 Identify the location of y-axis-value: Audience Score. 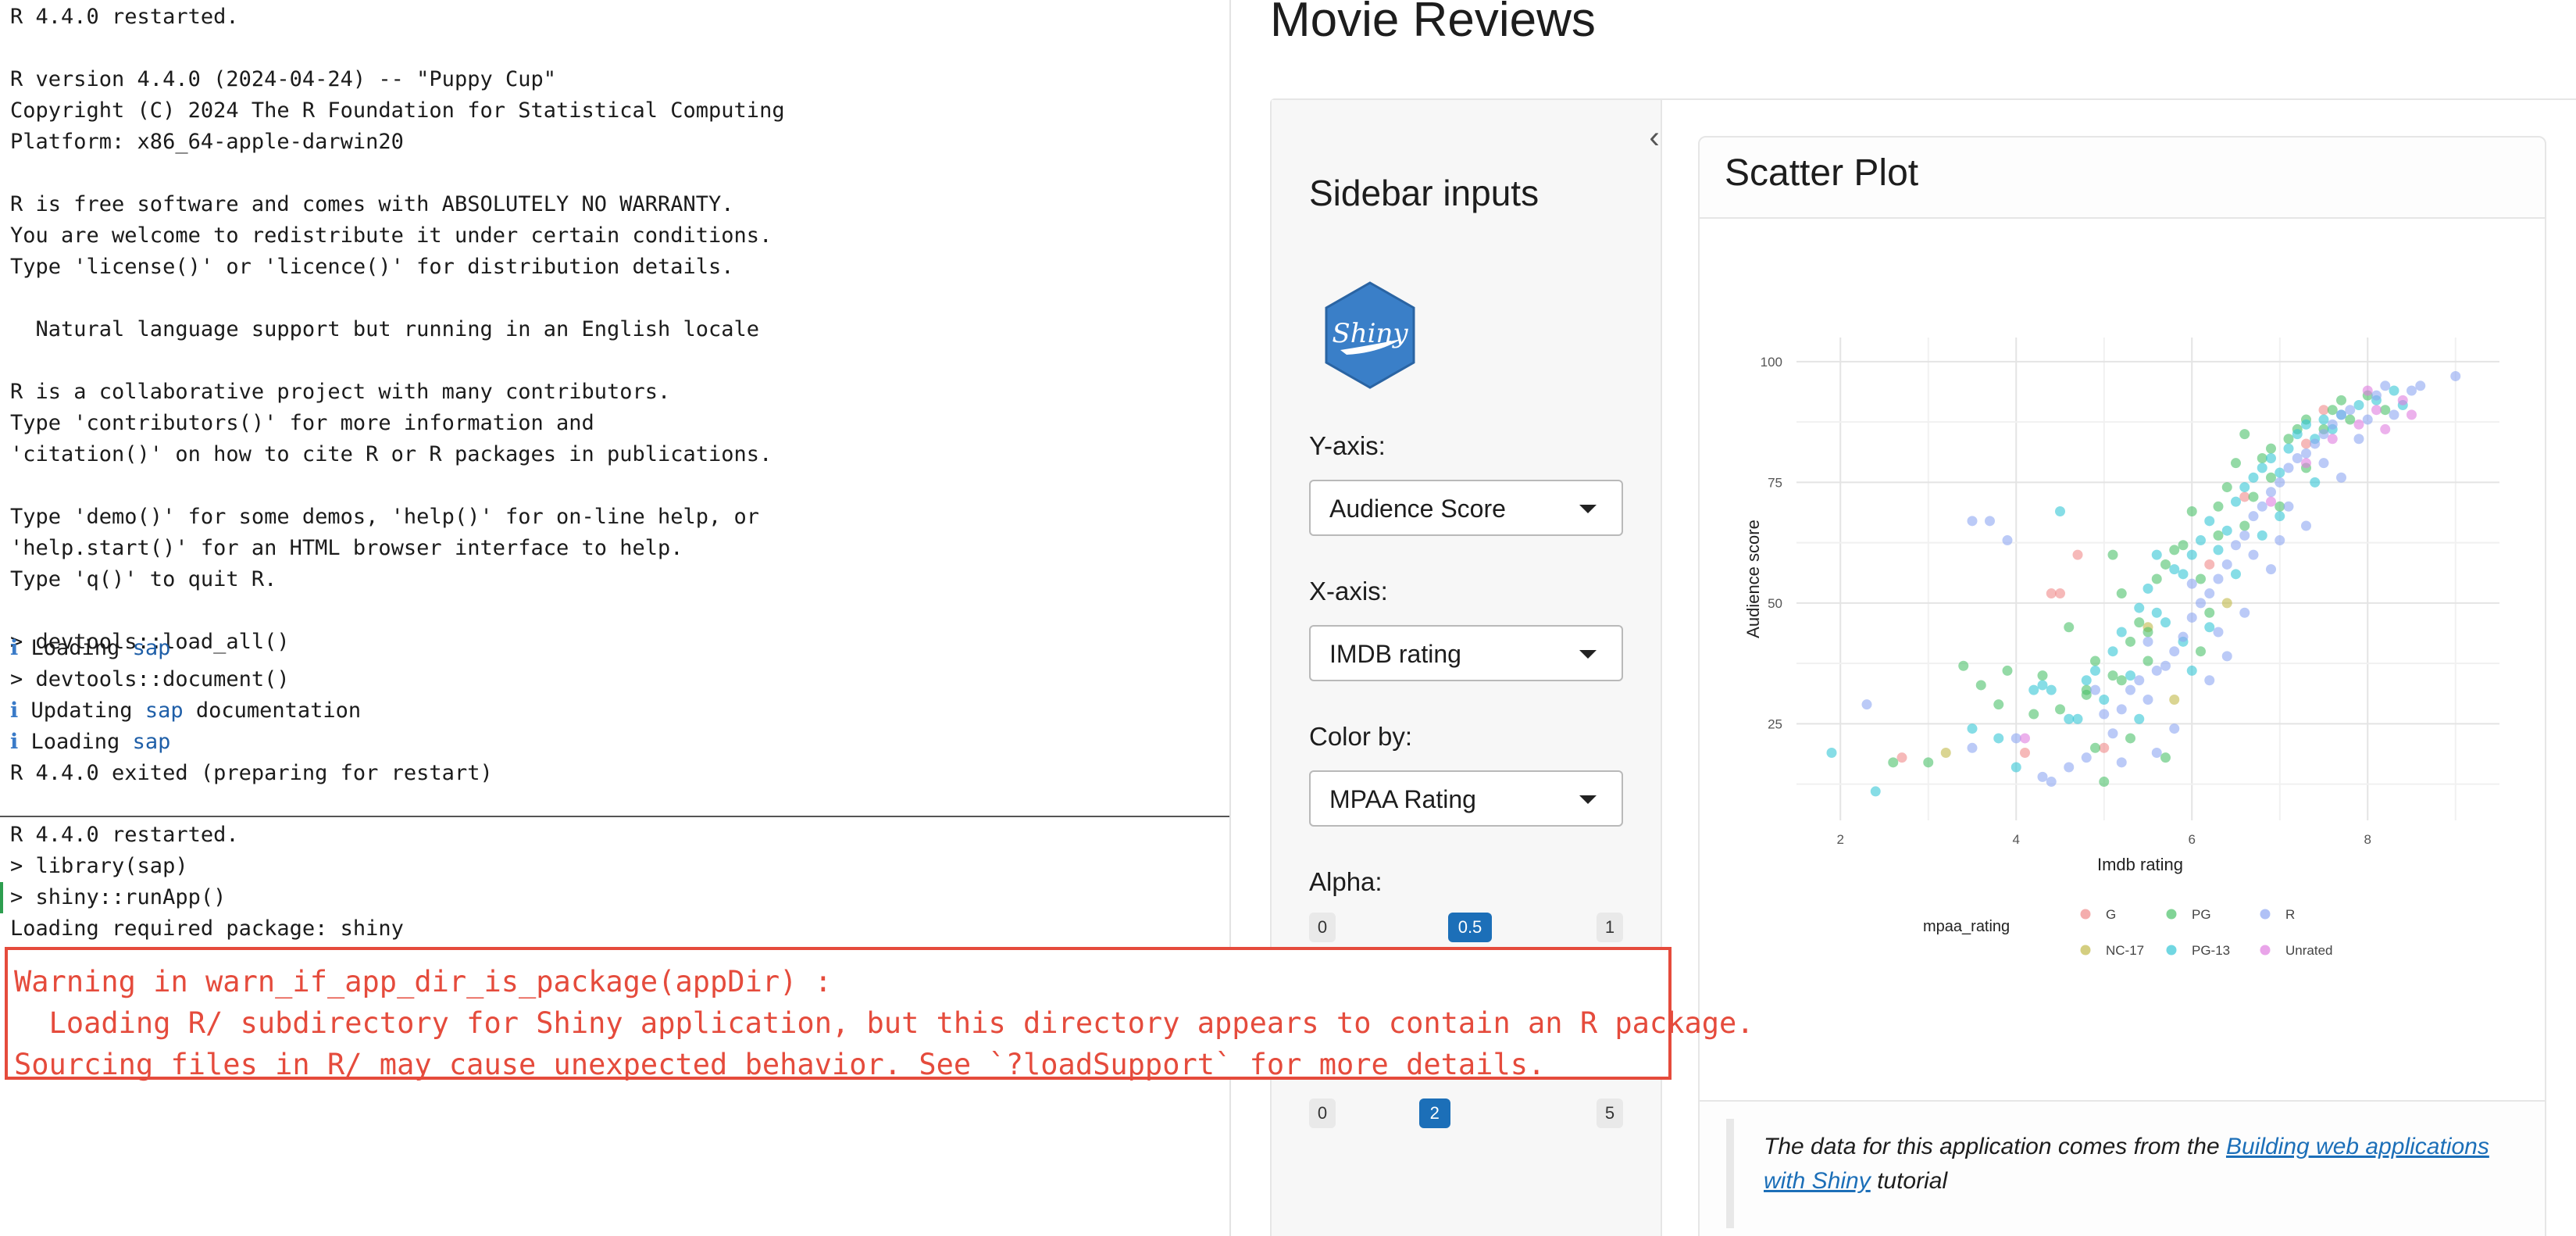
(1417, 509).